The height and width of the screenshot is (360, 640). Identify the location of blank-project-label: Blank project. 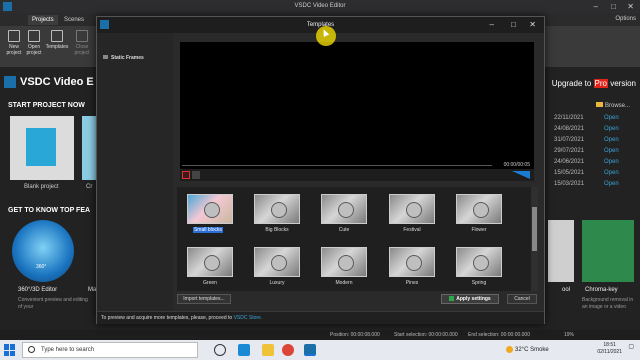
(41, 187).